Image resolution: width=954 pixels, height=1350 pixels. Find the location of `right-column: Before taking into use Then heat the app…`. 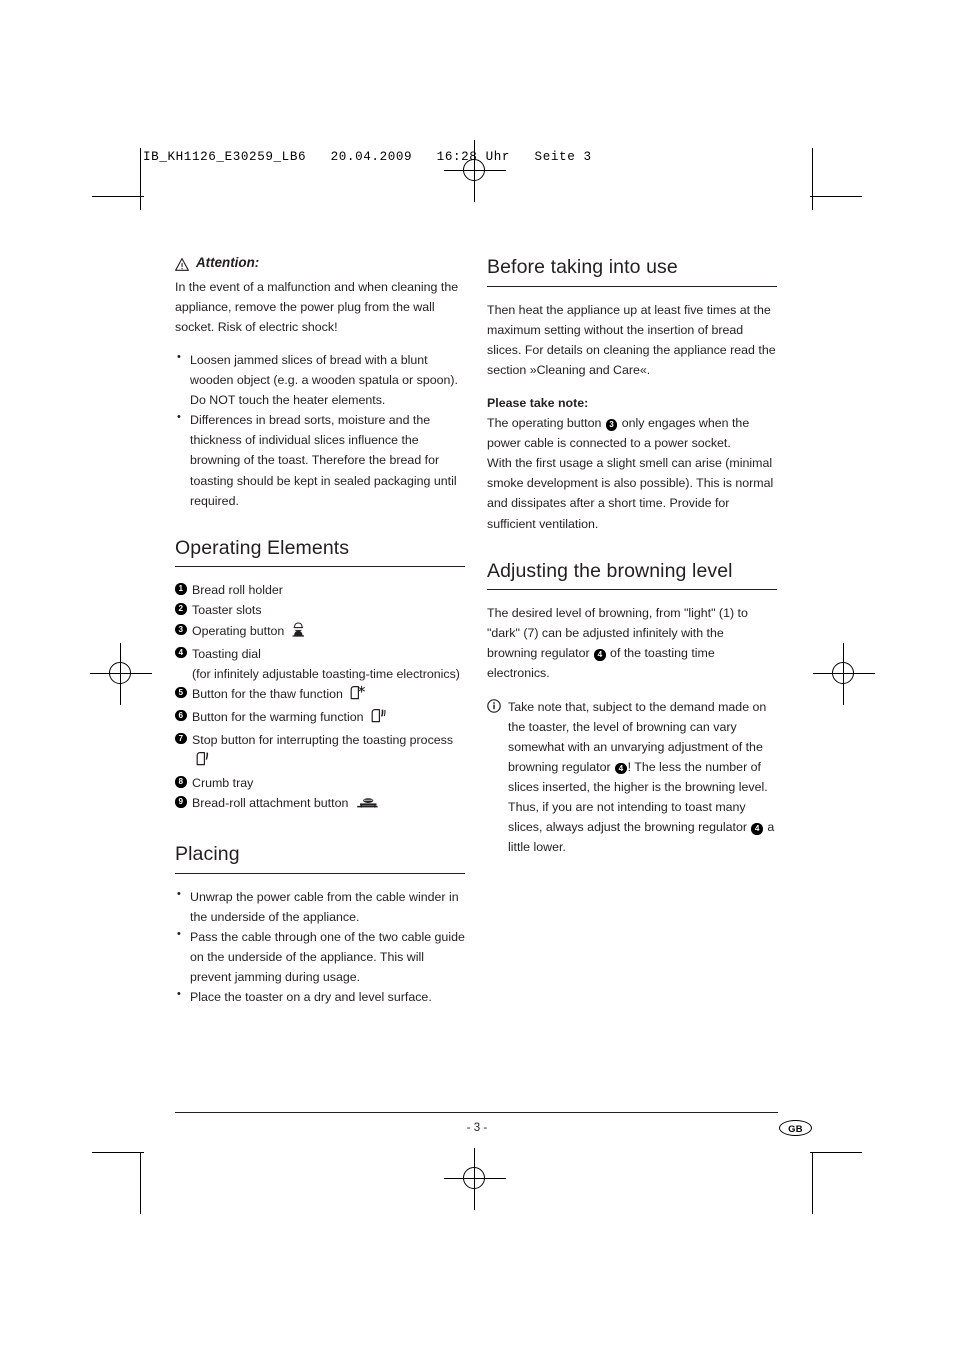

right-column: Before taking into use Then heat the app… is located at coordinates (632, 554).